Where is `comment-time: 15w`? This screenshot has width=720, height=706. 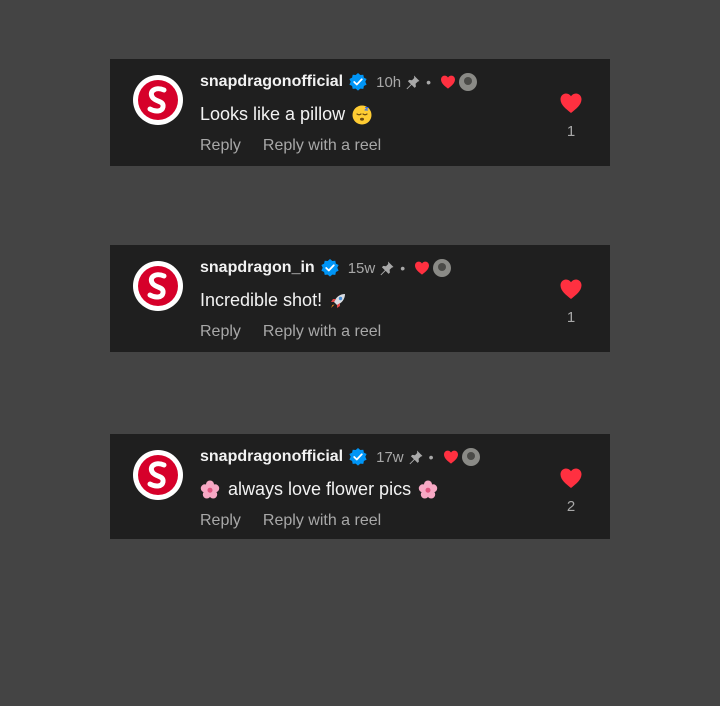
comment-time: 15w is located at coordinates (361, 268).